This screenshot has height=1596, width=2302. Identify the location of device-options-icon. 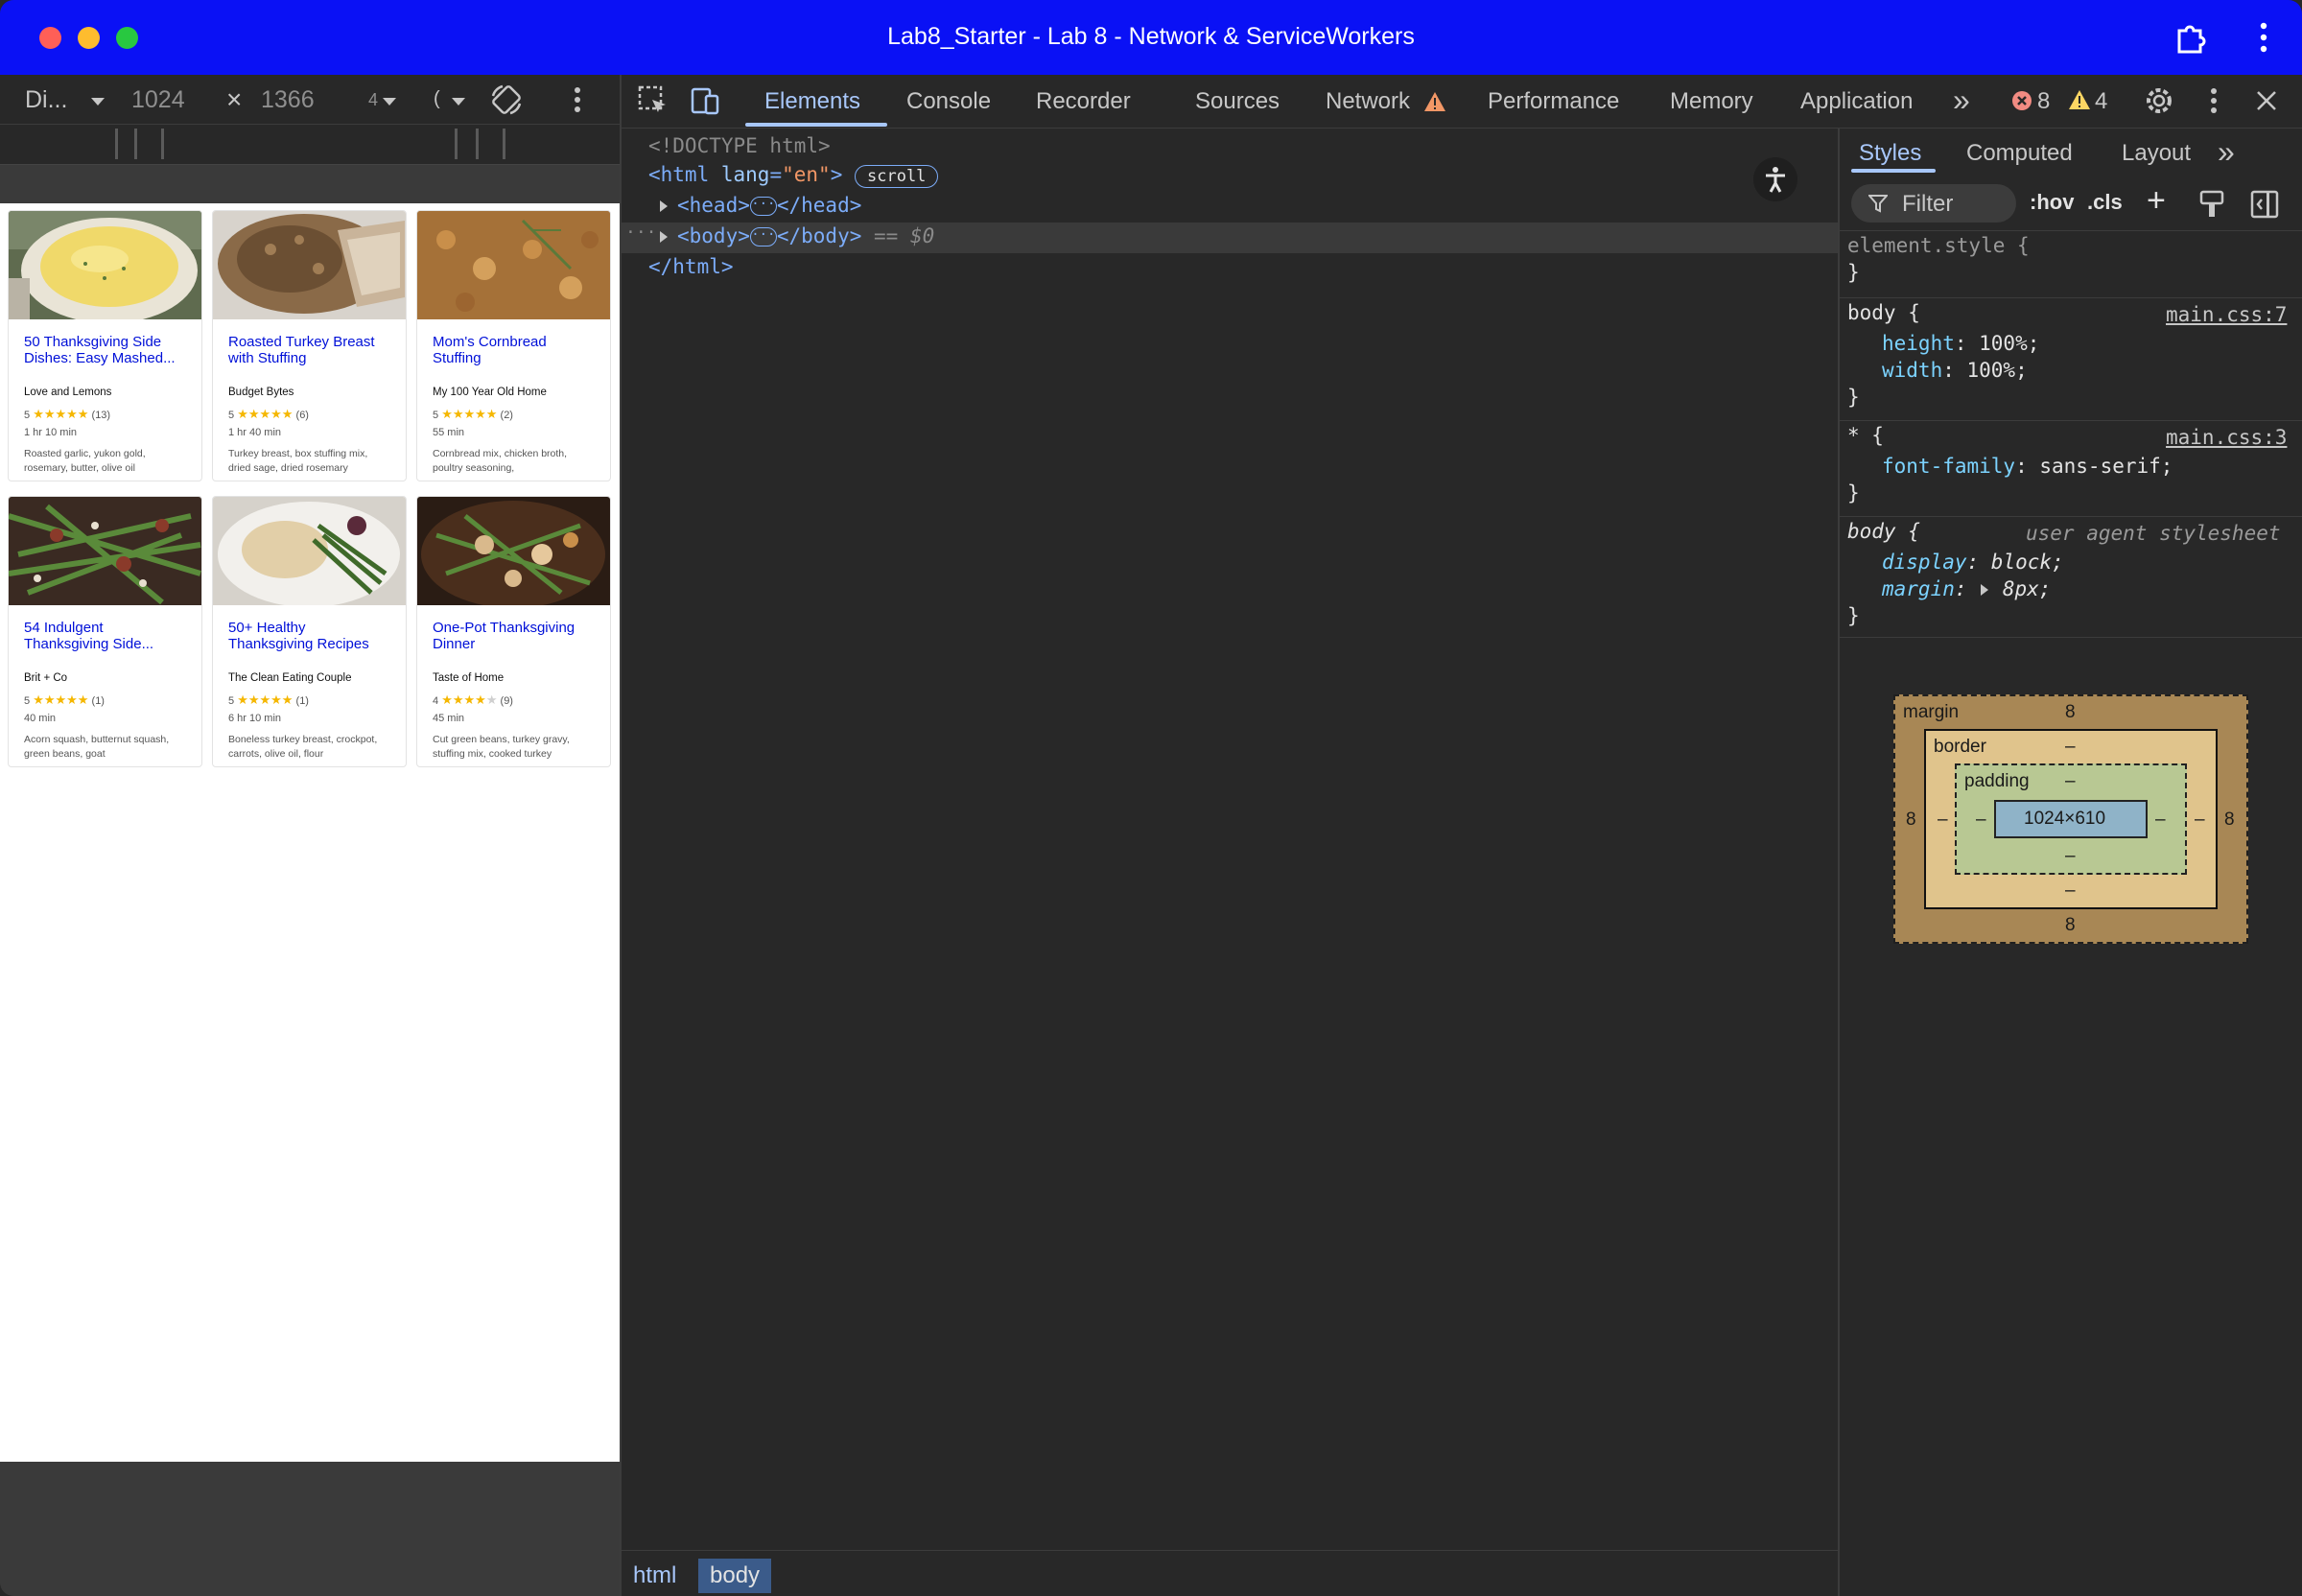
(577, 99).